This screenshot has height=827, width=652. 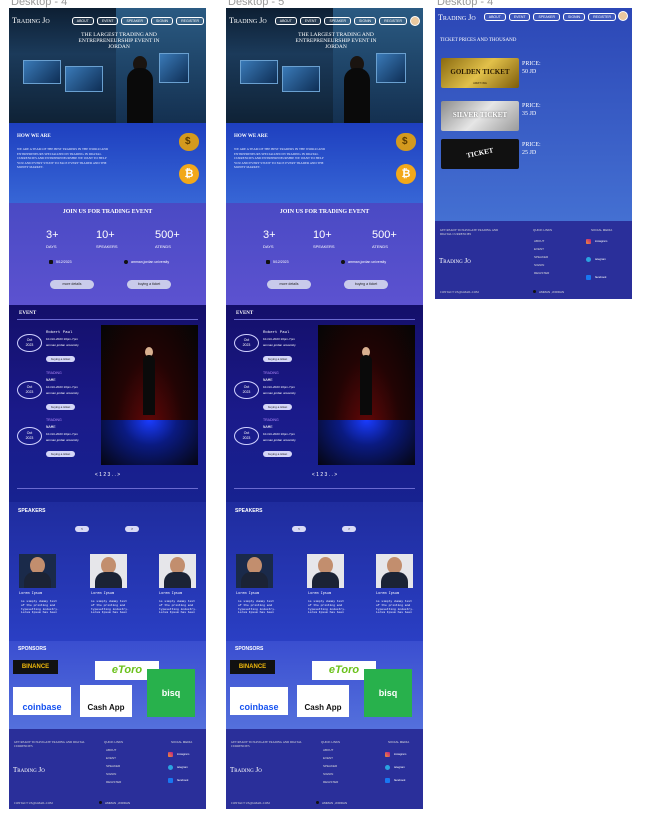 What do you see at coordinates (271, 339) in the screenshot?
I see `event-card-date: 10-Oct-2023` at bounding box center [271, 339].